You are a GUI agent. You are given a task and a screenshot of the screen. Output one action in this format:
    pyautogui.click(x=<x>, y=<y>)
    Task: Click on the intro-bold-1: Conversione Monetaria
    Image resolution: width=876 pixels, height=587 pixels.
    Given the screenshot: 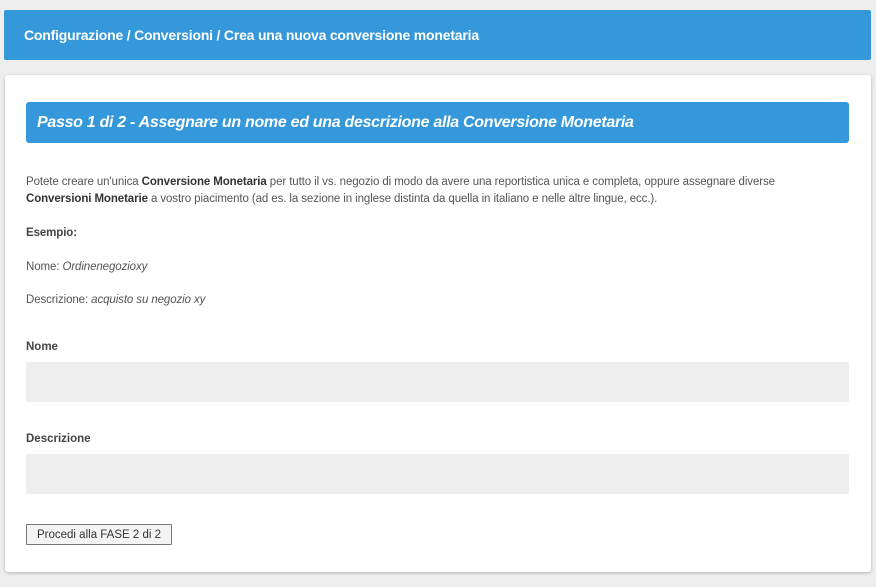 What is the action you would take?
    pyautogui.click(x=204, y=182)
    